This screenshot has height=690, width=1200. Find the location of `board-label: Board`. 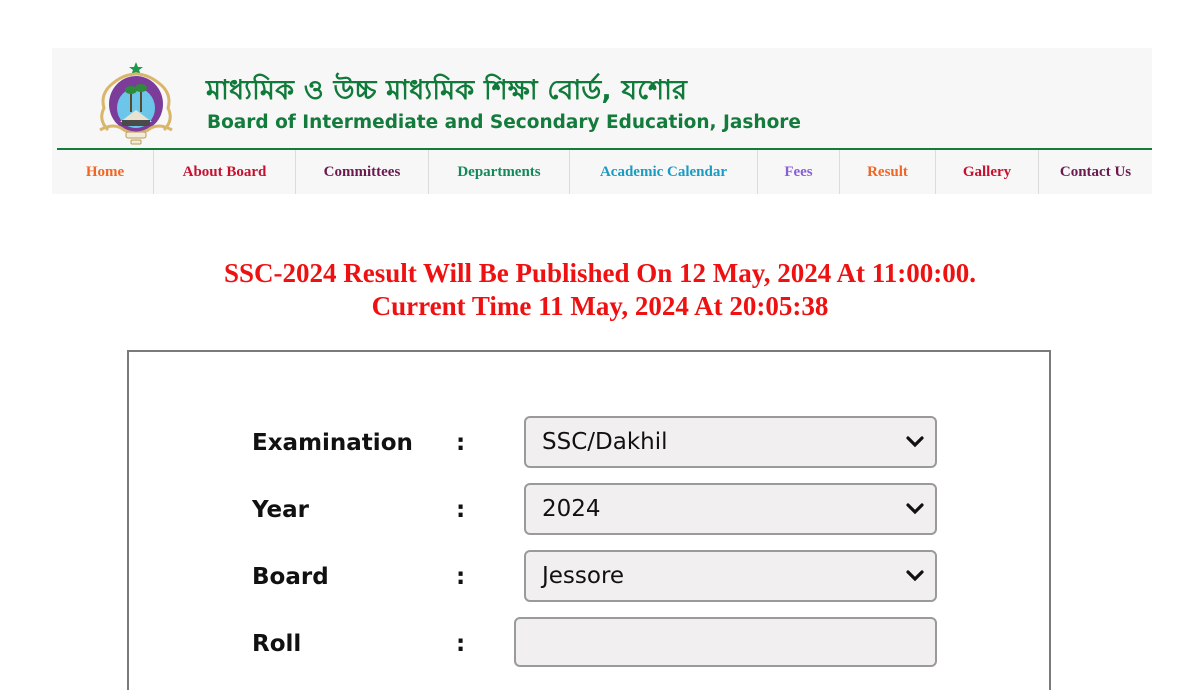

board-label: Board is located at coordinates (290, 577).